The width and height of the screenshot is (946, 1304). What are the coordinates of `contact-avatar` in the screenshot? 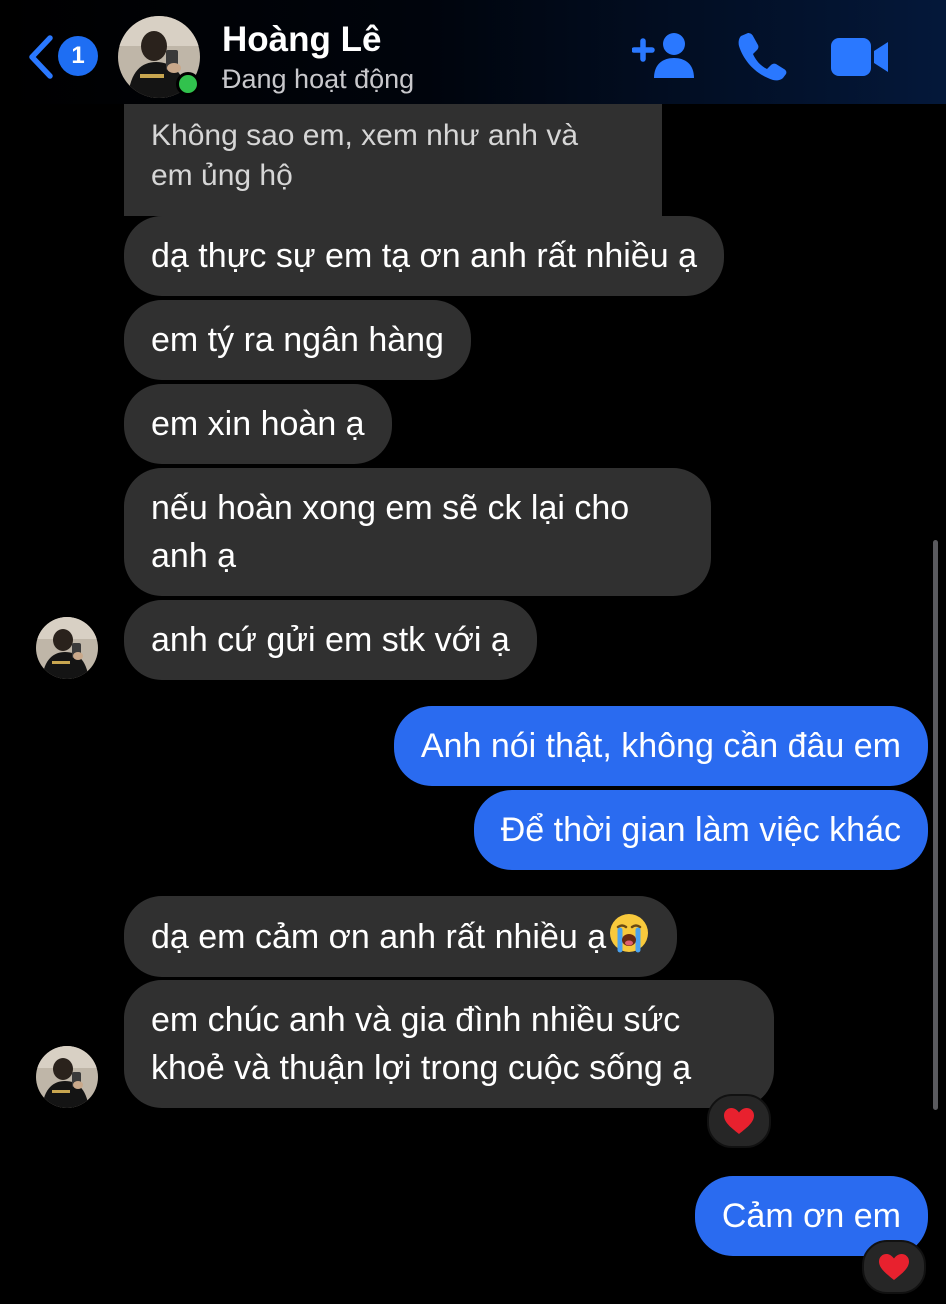 It's located at (159, 57).